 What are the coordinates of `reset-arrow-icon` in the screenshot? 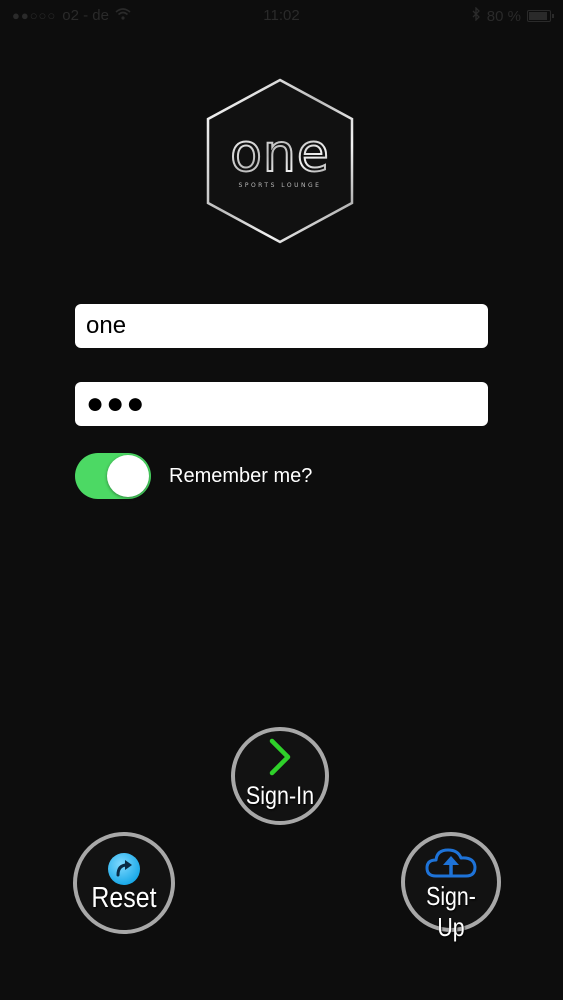 It's located at (124, 869).